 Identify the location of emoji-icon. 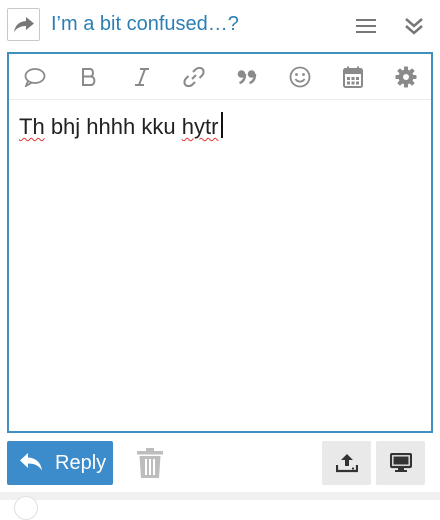
(300, 77).